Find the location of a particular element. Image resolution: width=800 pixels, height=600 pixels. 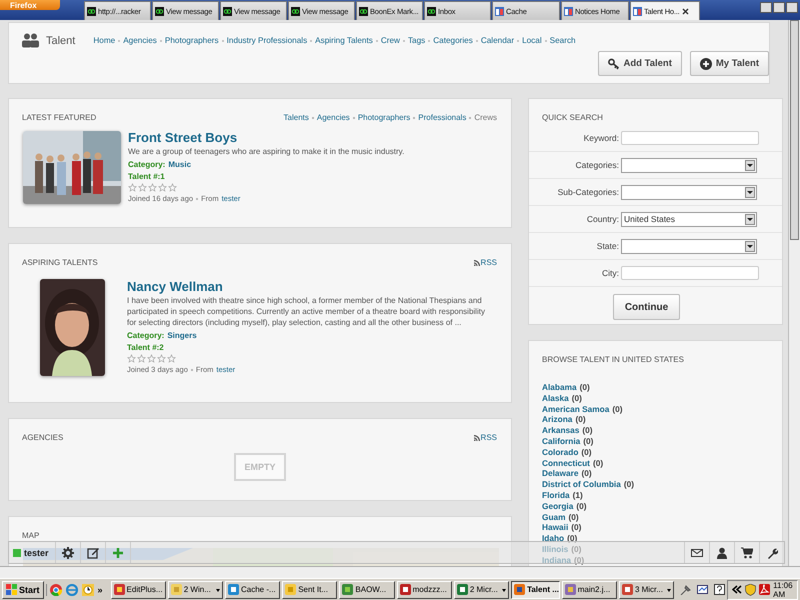

state-link: Alabama is located at coordinates (559, 387).